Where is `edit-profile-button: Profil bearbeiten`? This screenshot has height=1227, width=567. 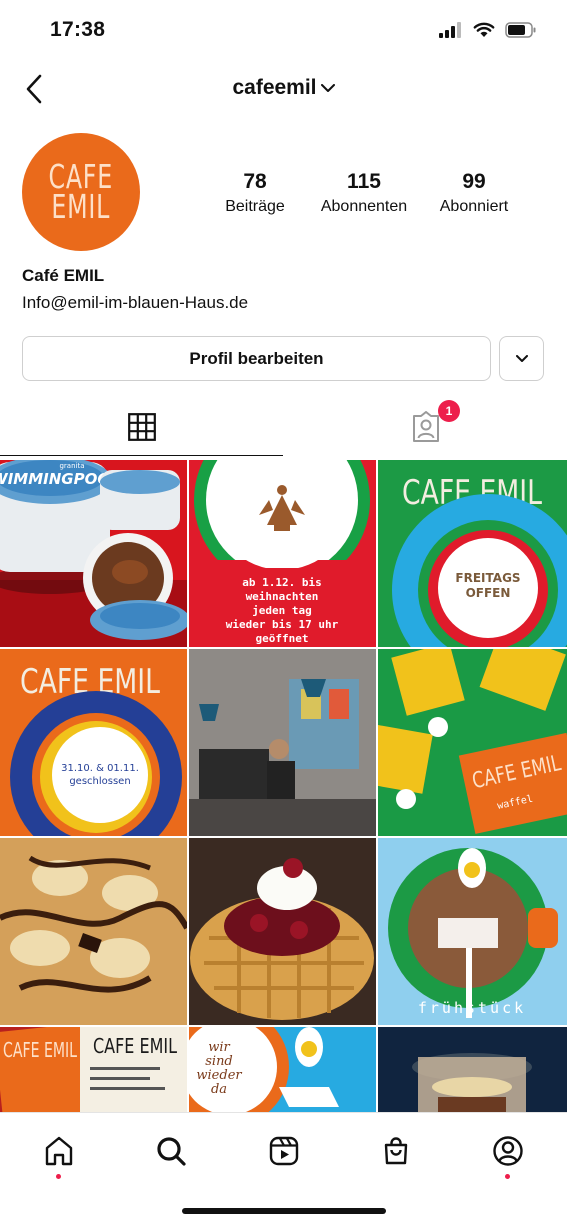
edit-profile-button: Profil bearbeiten is located at coordinates (256, 358).